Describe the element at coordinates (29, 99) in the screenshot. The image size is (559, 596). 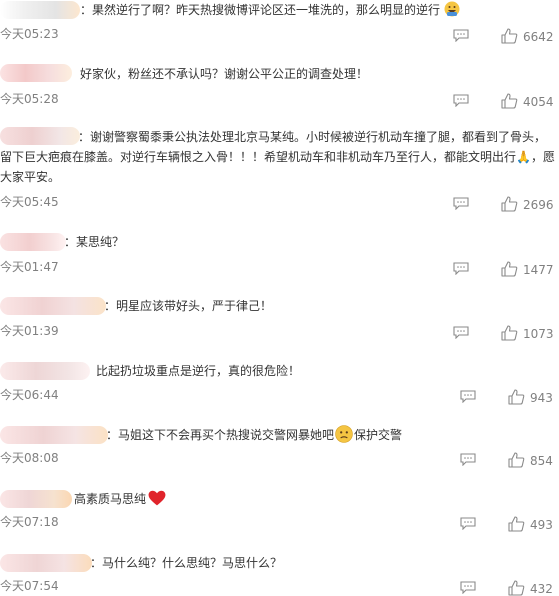
I see `comment-time: 今天05:28` at that location.